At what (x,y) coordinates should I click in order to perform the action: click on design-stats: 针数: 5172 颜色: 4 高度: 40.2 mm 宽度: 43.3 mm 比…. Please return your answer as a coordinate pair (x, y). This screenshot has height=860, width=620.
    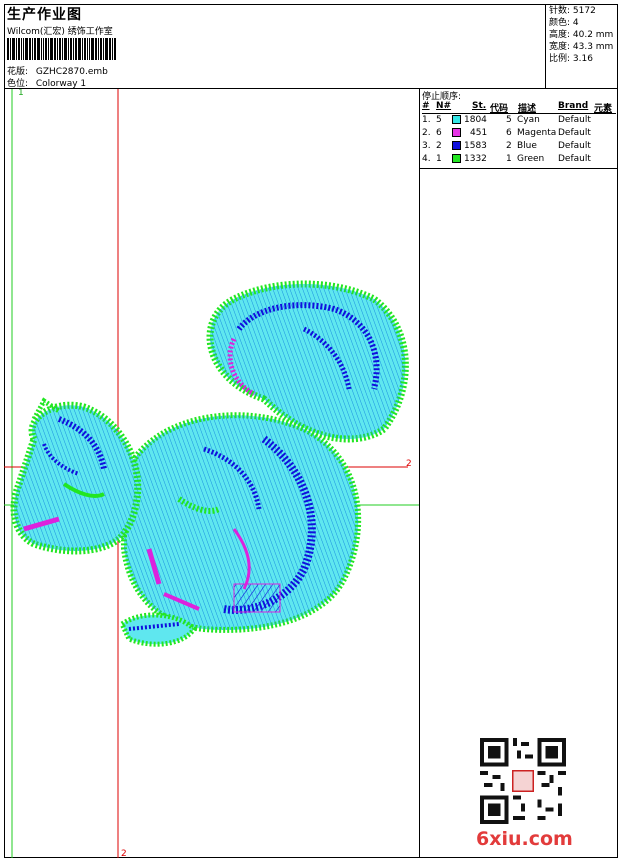
    Looking at the image, I should click on (581, 46).